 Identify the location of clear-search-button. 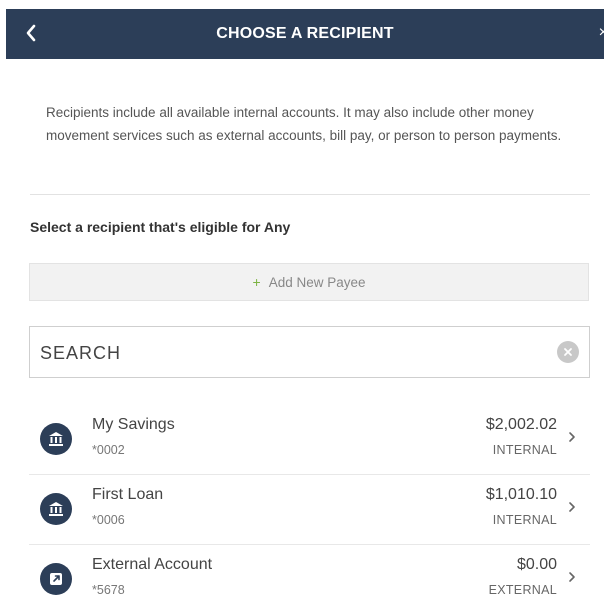
(568, 352).